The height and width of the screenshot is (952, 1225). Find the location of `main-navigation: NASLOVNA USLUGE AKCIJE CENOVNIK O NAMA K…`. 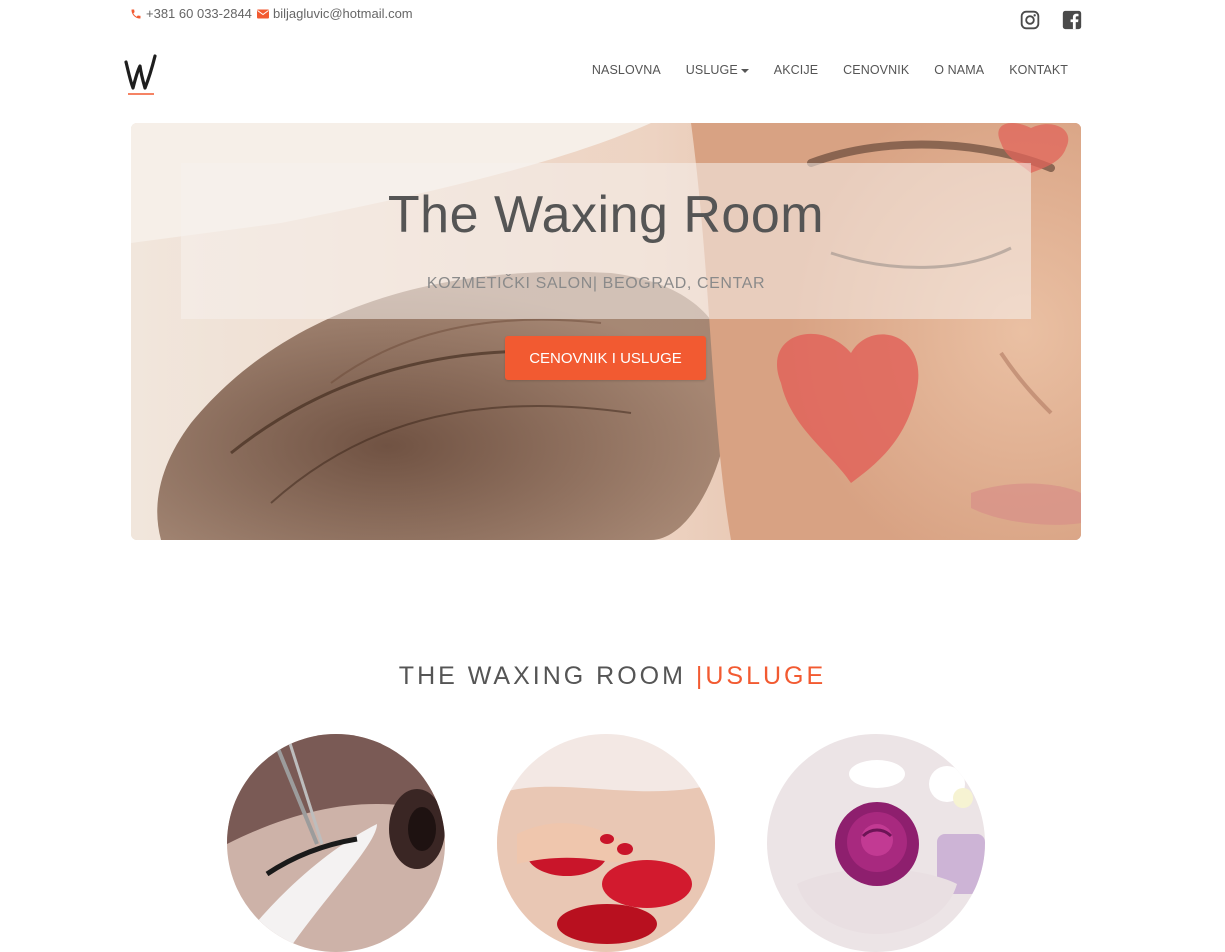

main-navigation: NASLOVNA USLUGE AKCIJE CENOVNIK O NAMA K… is located at coordinates (603, 73).